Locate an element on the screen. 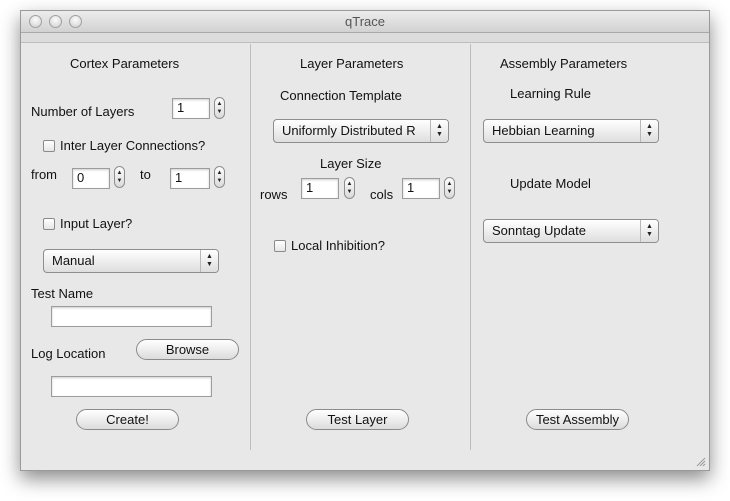 Image resolution: width=730 pixels, height=501 pixels. rows-label: rows is located at coordinates (274, 194).